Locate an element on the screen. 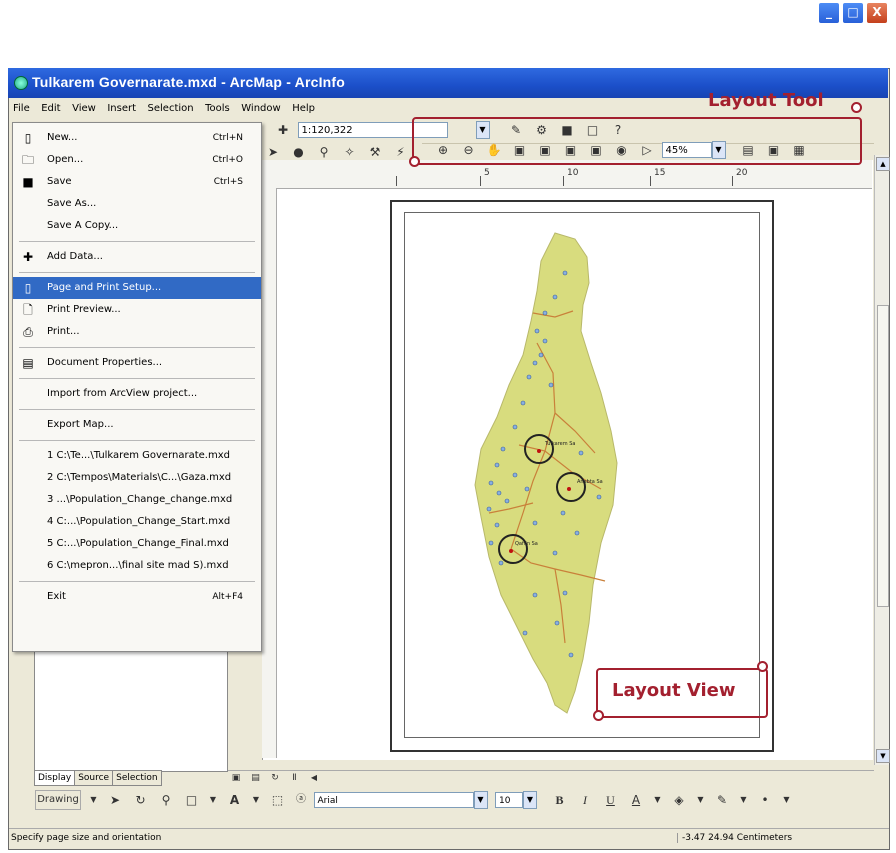 This screenshot has height=853, width=896. menu-item-recent-file-3: 3 ...\Population_Change_change.mxd is located at coordinates (137, 500).